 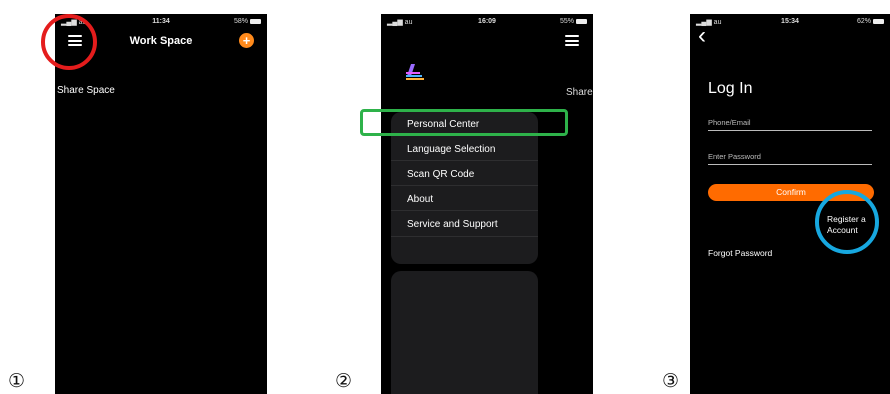 What do you see at coordinates (734, 156) in the screenshot?
I see `password-field: Enter Password` at bounding box center [734, 156].